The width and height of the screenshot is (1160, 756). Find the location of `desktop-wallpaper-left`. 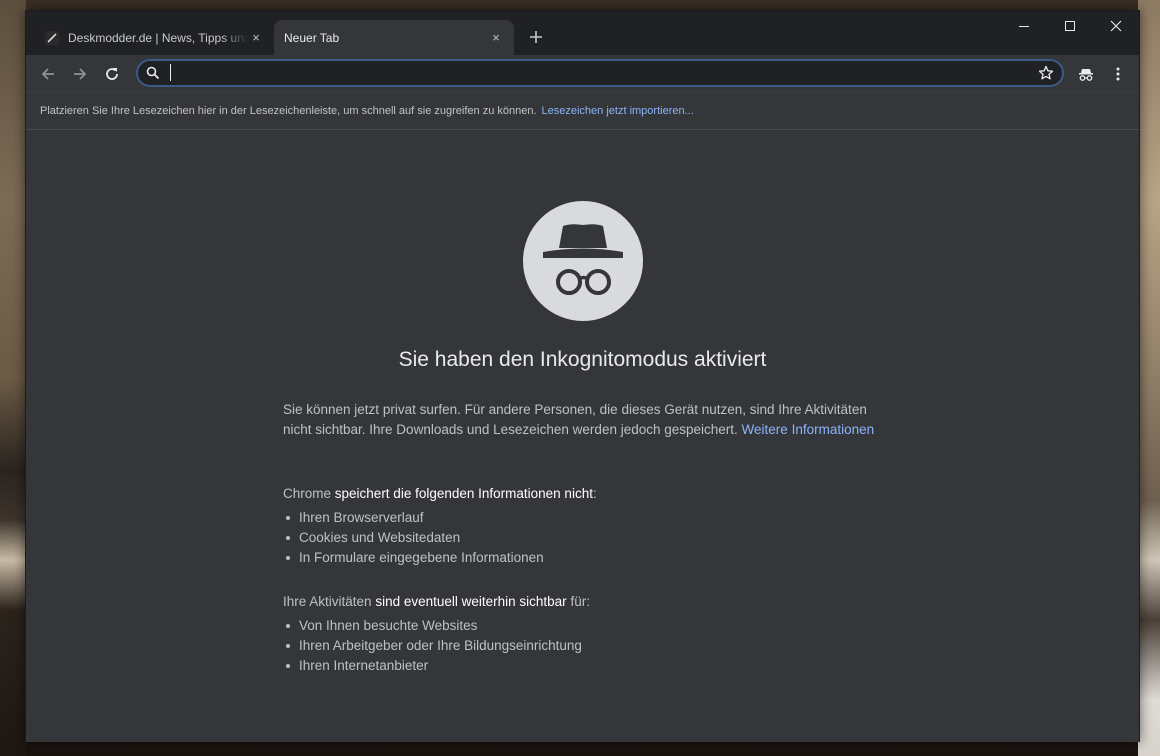

desktop-wallpaper-left is located at coordinates (13, 378).